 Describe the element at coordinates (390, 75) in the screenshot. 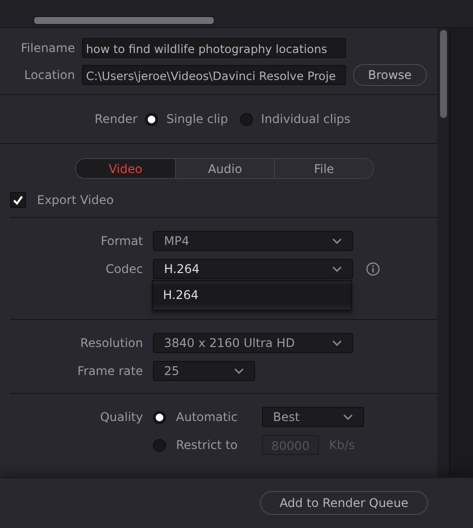

I see `browse-button: Browse` at that location.